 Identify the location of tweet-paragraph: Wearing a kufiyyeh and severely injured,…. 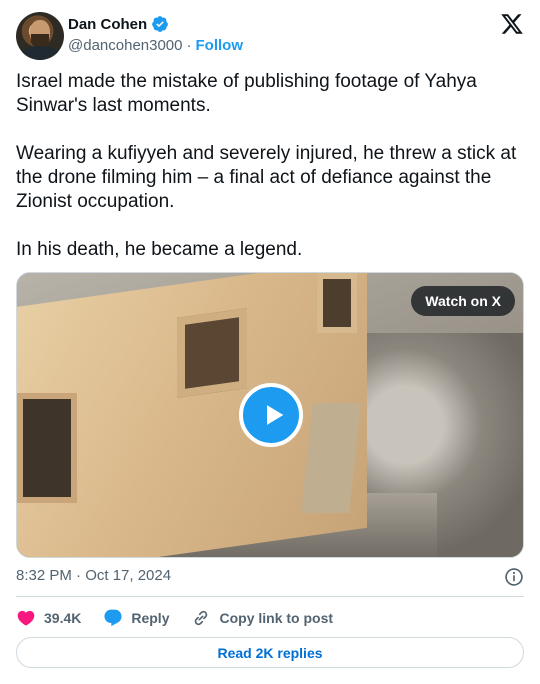
(266, 177).